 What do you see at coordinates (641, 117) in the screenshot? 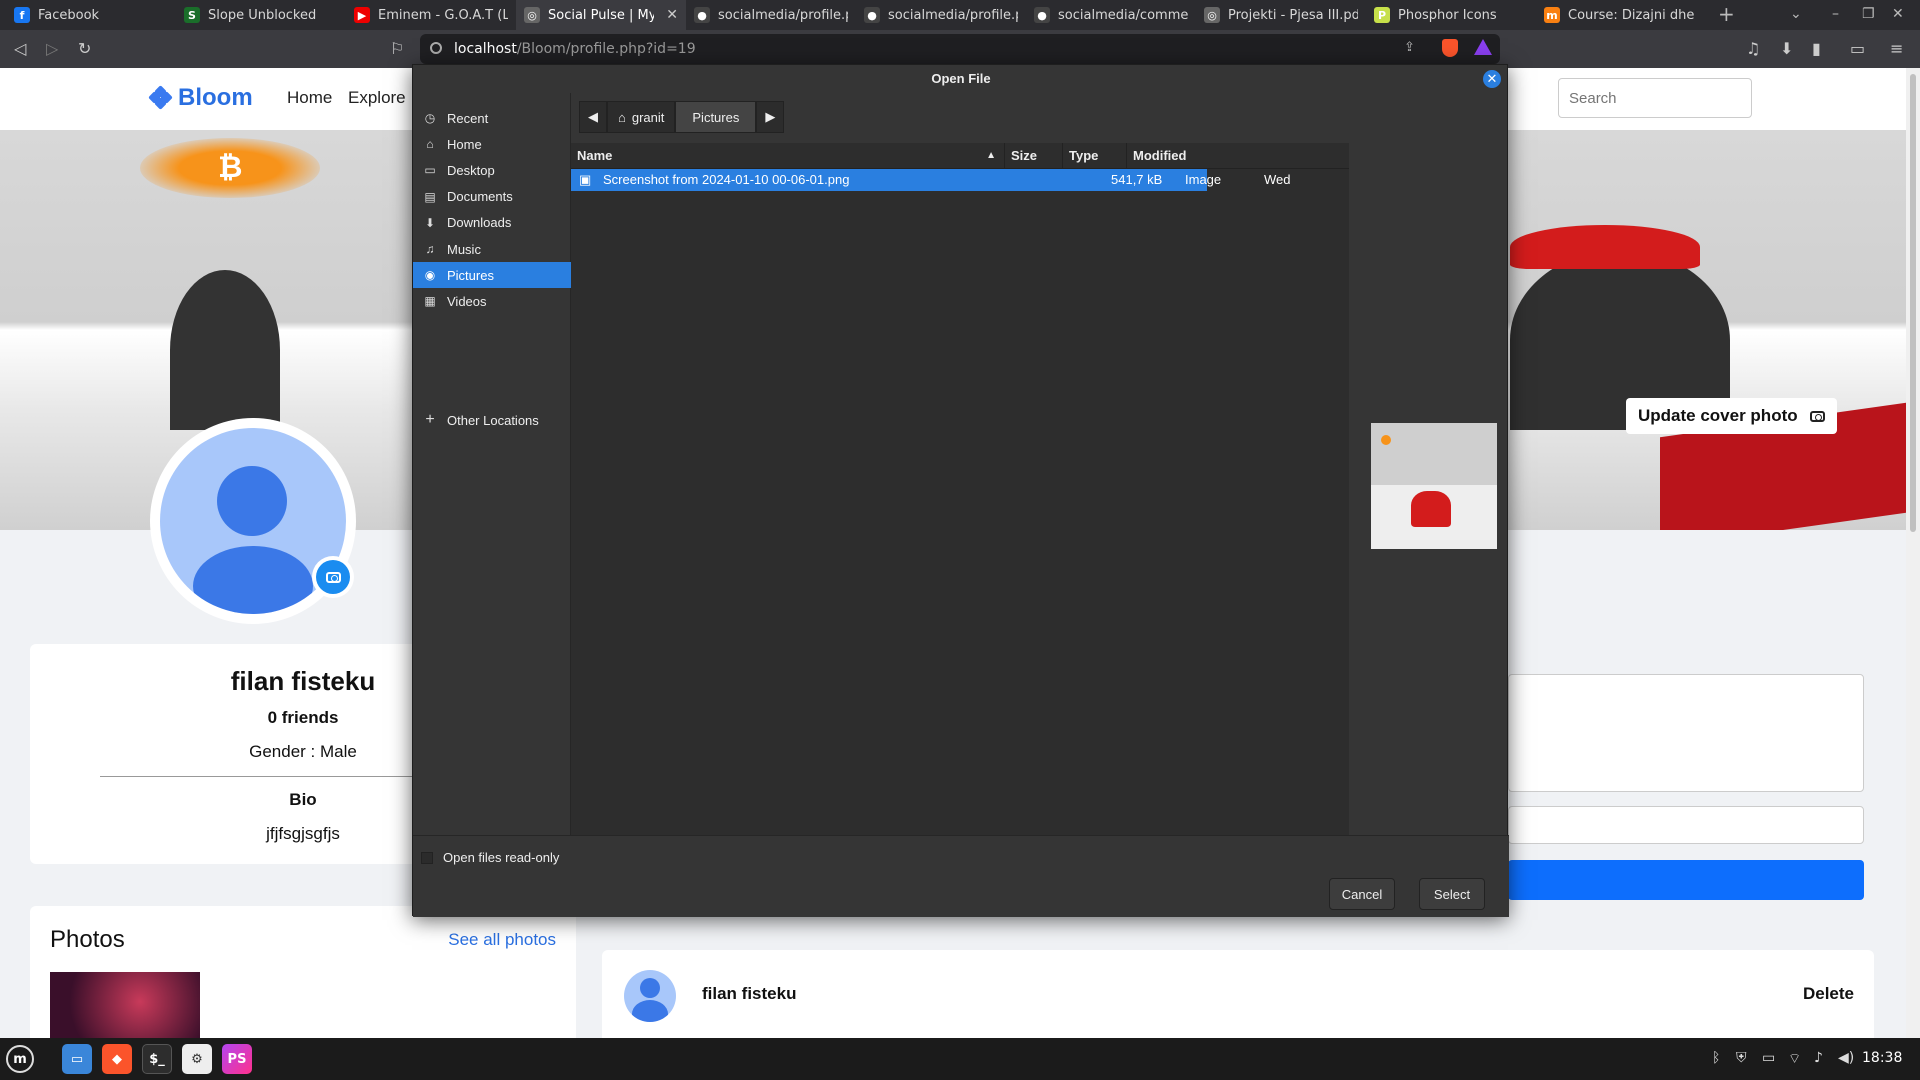
I see `path-segment-home: ⌂ granit` at bounding box center [641, 117].